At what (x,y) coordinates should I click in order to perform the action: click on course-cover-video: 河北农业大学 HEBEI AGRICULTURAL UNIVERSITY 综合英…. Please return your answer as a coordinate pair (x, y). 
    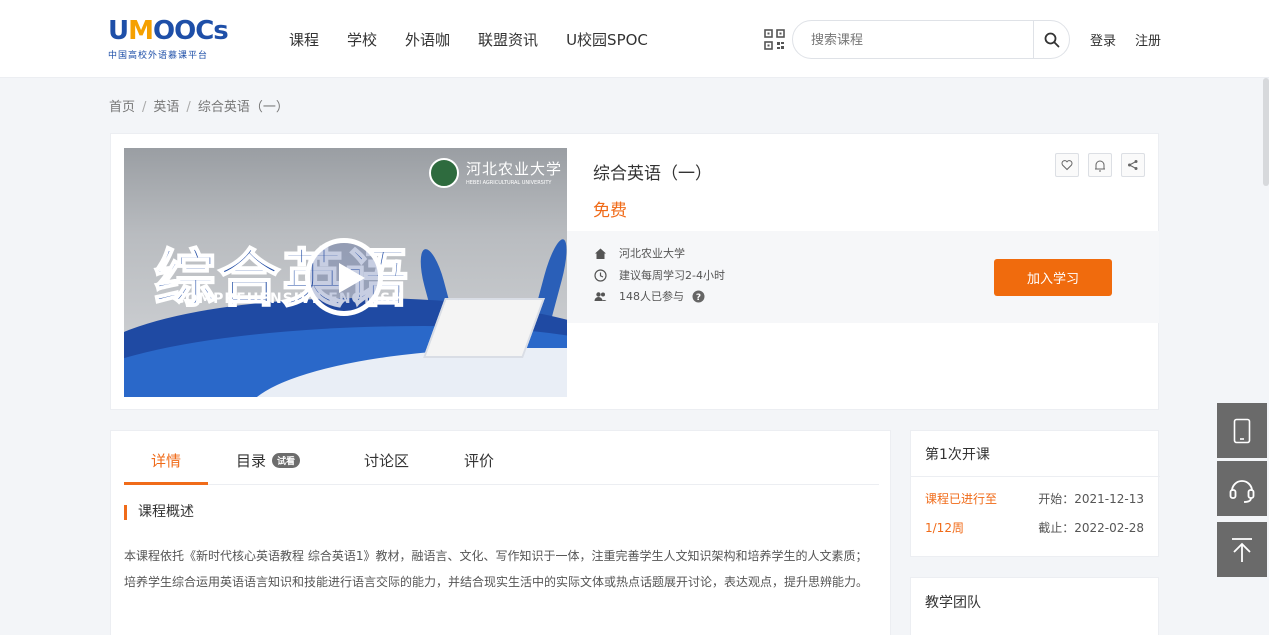
    Looking at the image, I should click on (345, 272).